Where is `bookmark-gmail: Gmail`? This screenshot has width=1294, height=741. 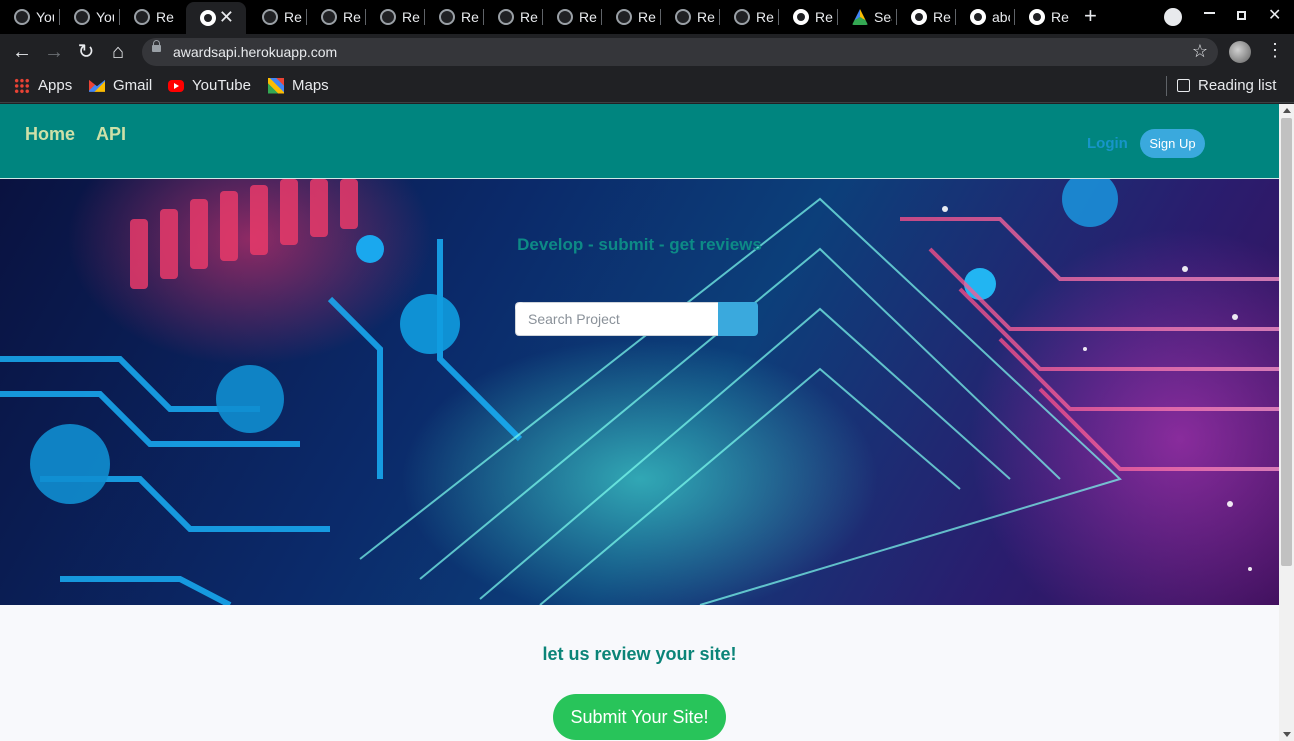 bookmark-gmail: Gmail is located at coordinates (120, 85).